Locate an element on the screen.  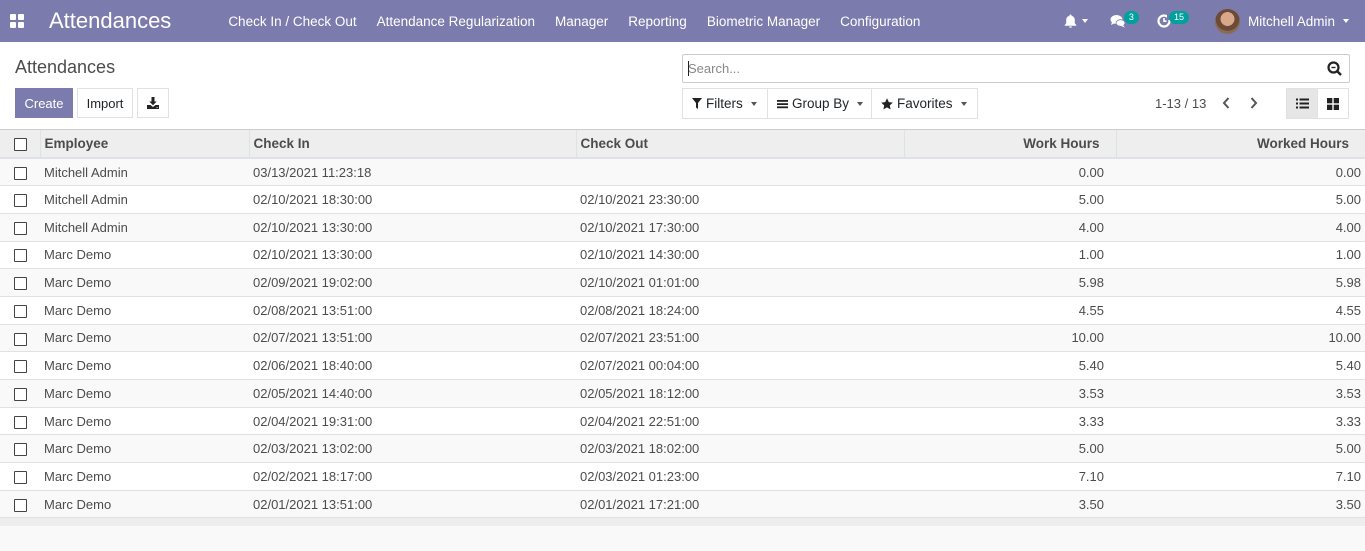
menu-check-in-check-out: Check In / Check Out is located at coordinates (292, 21).